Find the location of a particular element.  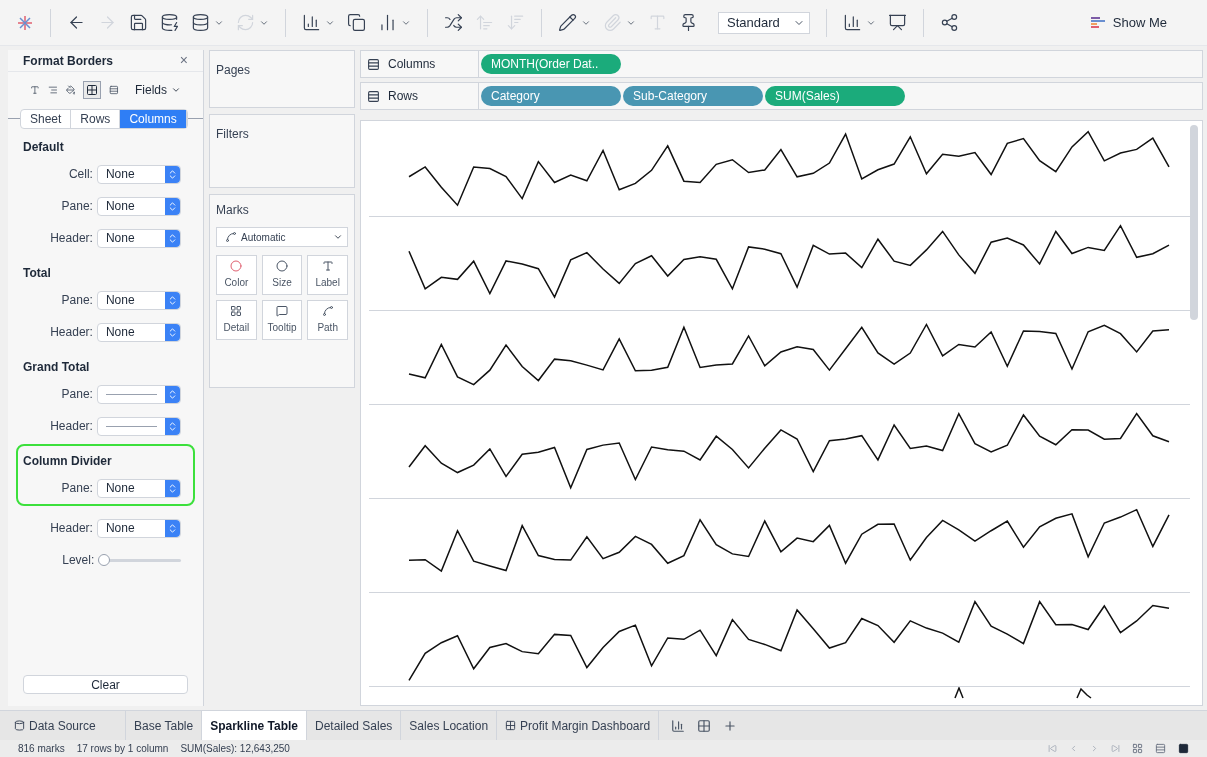

marks-button: Size is located at coordinates (282, 275).